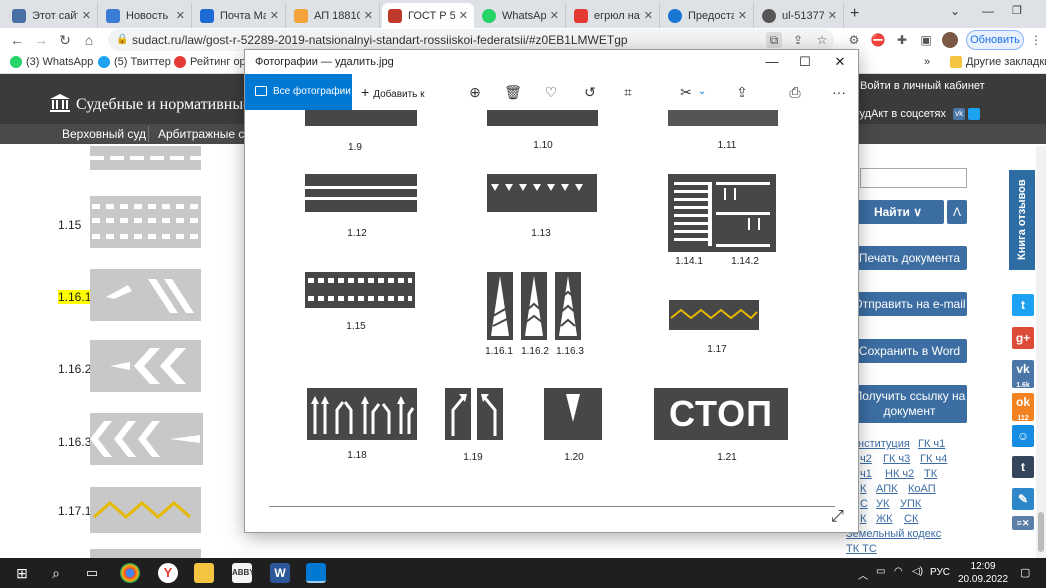 The width and height of the screenshot is (1046, 588). Describe the element at coordinates (1023, 436) in the screenshot. I see `moimir-share-icon: ☺` at that location.